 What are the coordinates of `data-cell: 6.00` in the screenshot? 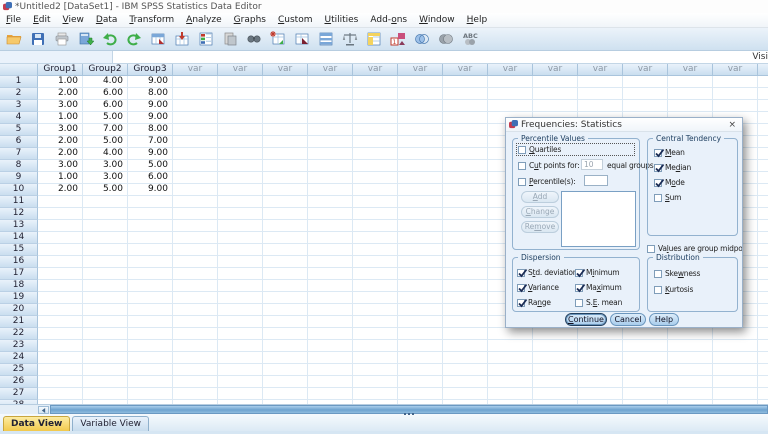 It's located at (150, 178).